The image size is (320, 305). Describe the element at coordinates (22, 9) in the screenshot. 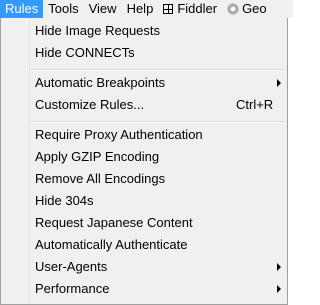

I see `menu-rules: Rules` at that location.